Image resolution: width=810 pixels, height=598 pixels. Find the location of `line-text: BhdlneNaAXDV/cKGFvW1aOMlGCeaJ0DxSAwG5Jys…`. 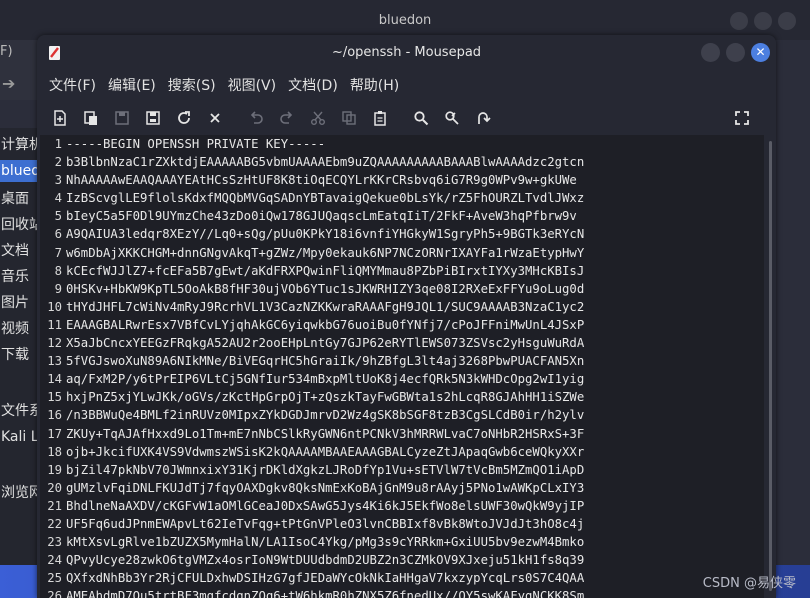

line-text: BhdlneNaAXDV/cKGFvW1aOMlGCeaJ0DxSAwG5Jys… is located at coordinates (325, 505).